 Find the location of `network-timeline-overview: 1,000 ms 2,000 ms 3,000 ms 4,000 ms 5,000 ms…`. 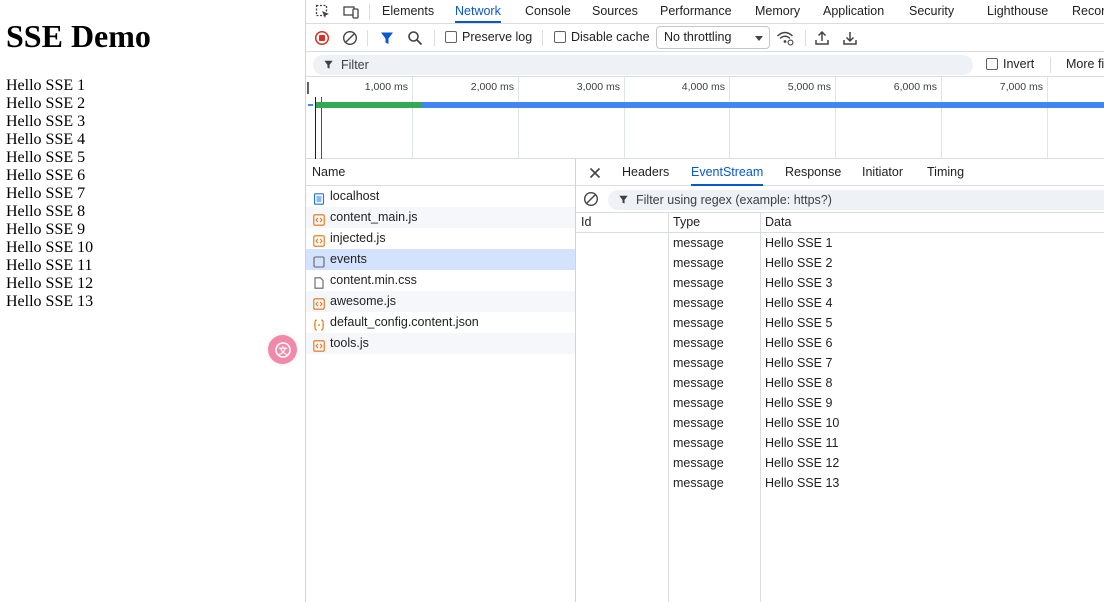

network-timeline-overview: 1,000 ms 2,000 ms 3,000 ms 4,000 ms 5,000 ms… is located at coordinates (705, 118).